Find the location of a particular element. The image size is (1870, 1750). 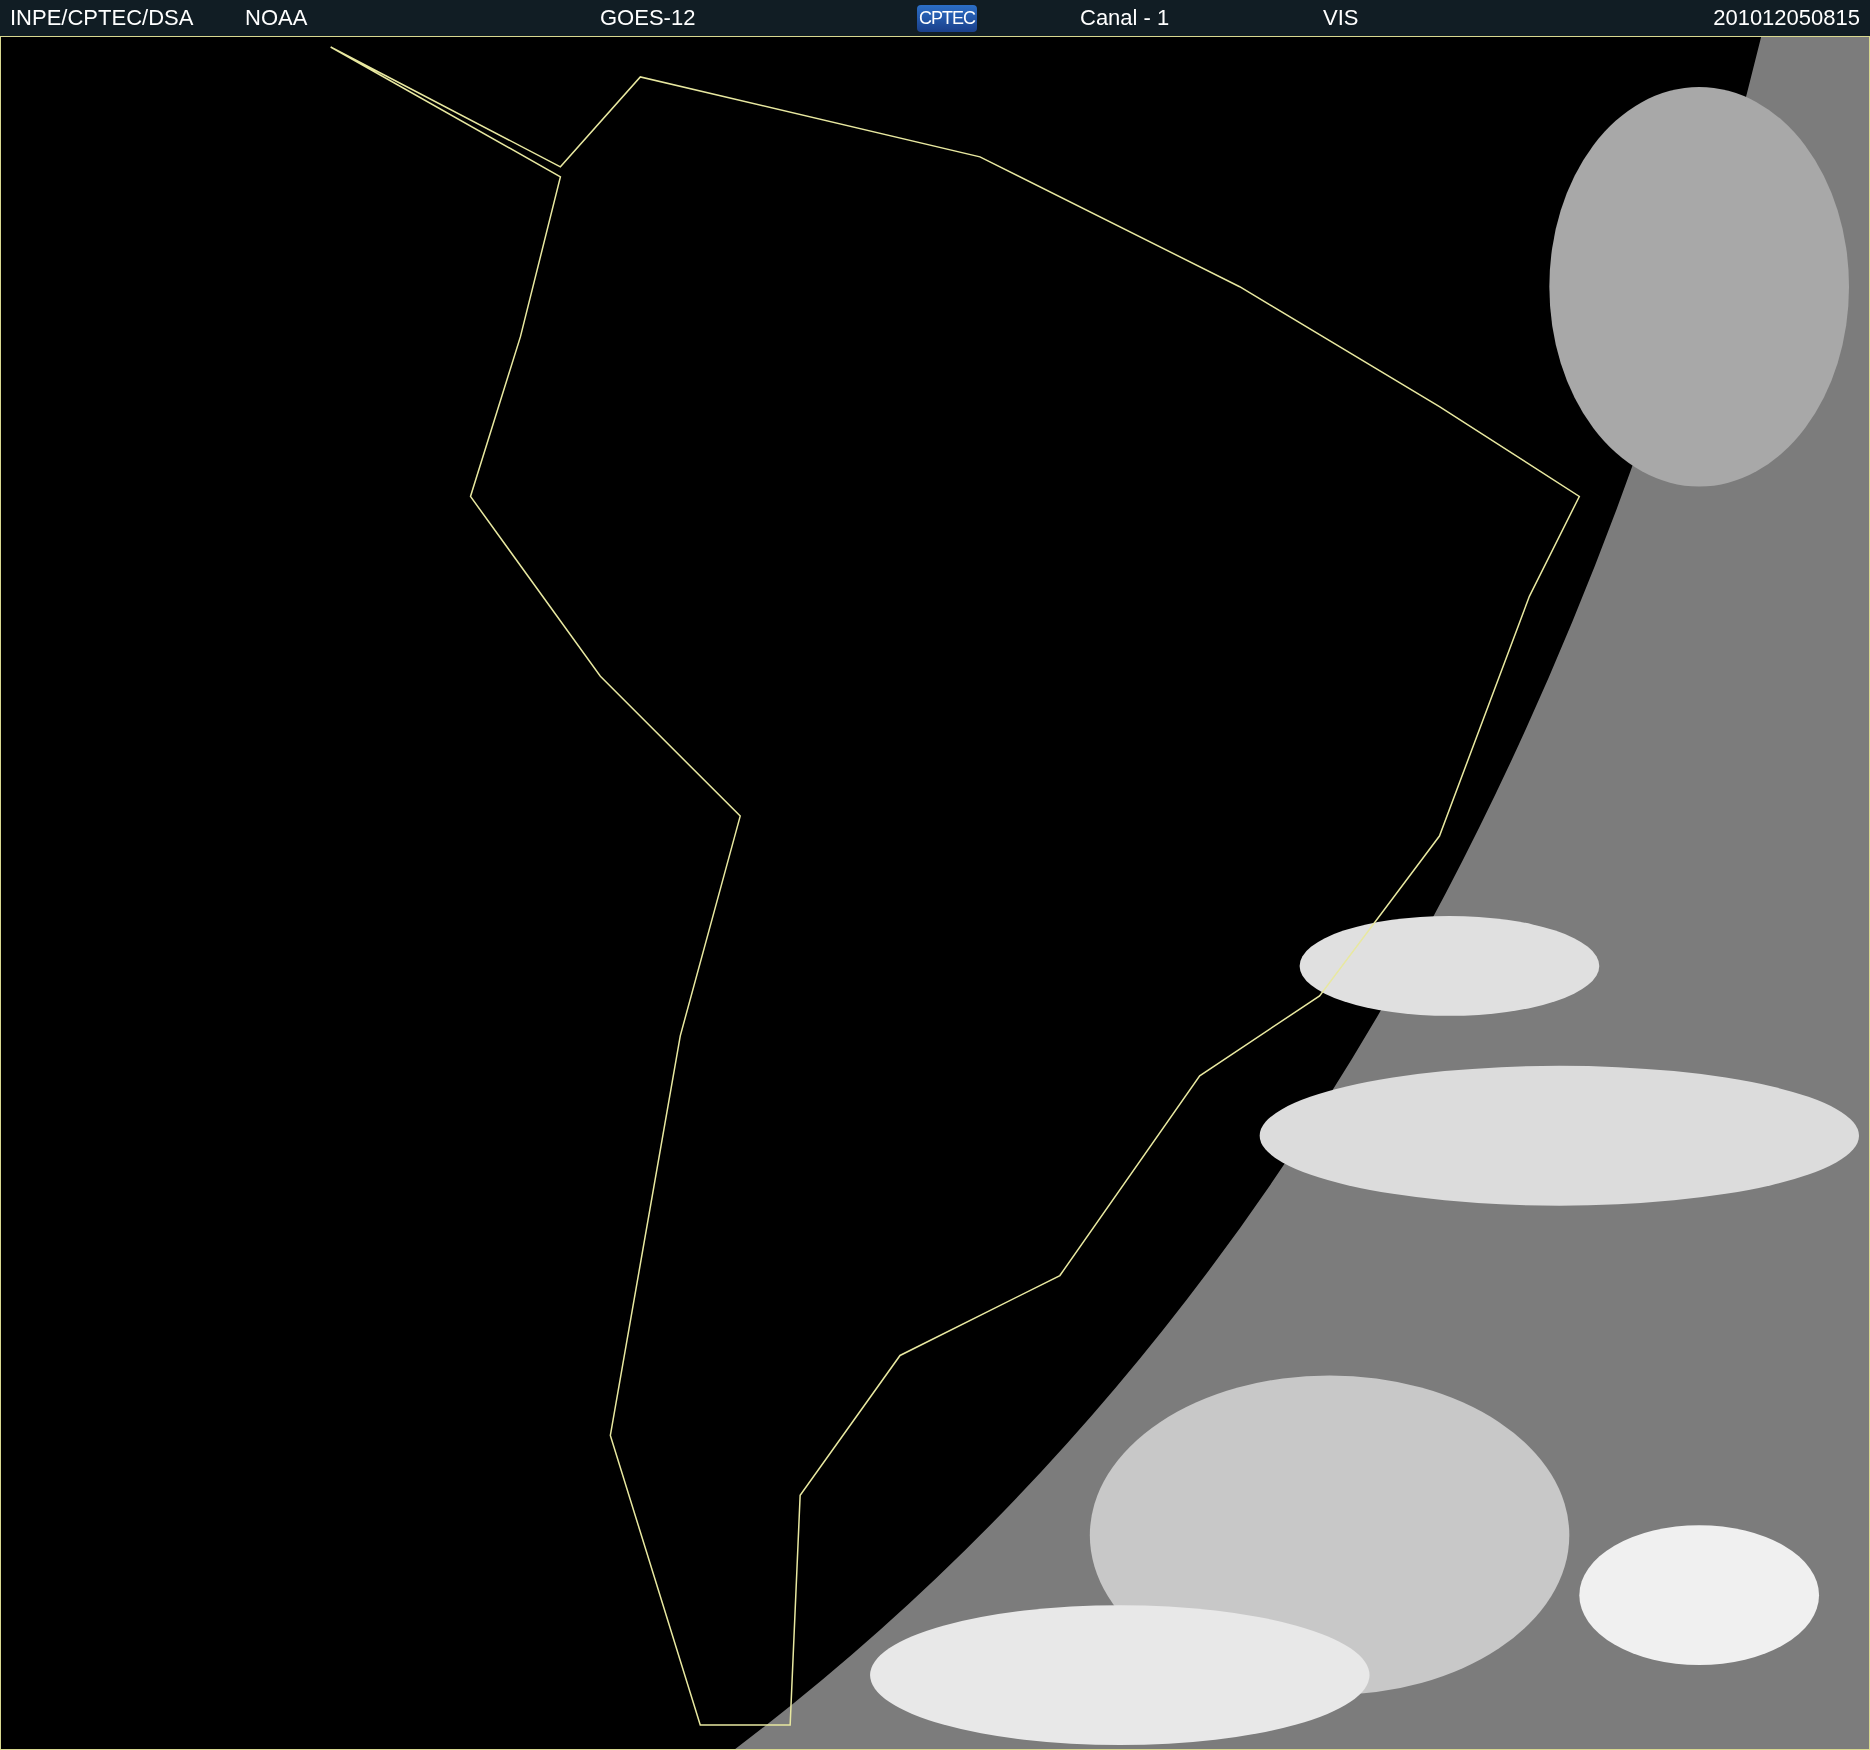

timestamp: 201012050815 is located at coordinates (1786, 17).